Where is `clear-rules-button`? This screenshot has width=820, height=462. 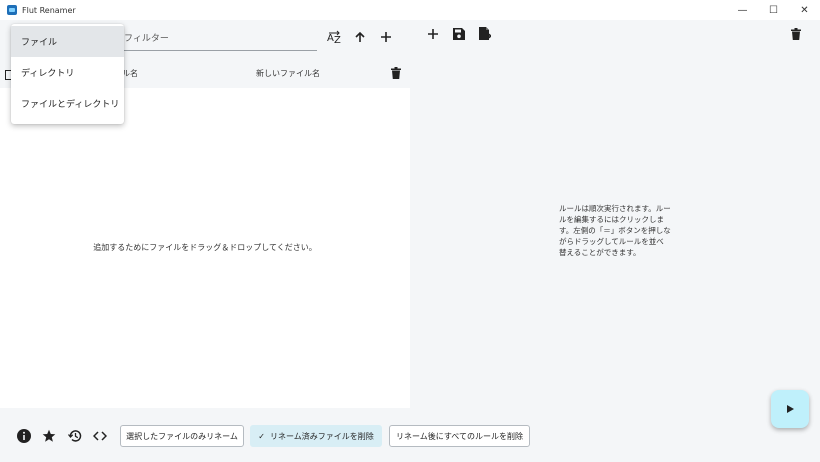
clear-rules-button is located at coordinates (796, 34).